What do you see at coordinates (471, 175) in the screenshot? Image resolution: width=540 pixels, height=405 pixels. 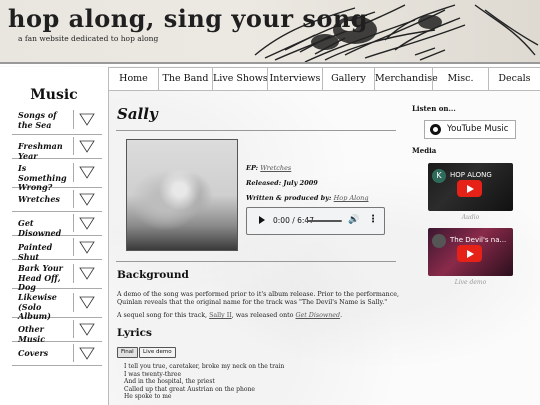 I see `video-title: HOP ALONG` at bounding box center [471, 175].